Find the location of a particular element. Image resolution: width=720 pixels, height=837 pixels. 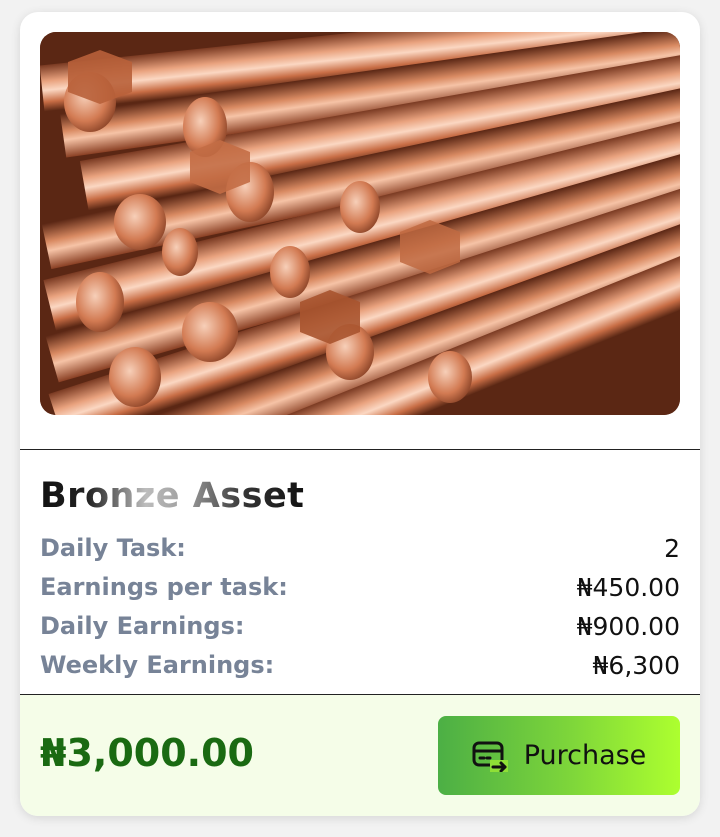

price-label: ₦3,000.00 is located at coordinates (147, 753).